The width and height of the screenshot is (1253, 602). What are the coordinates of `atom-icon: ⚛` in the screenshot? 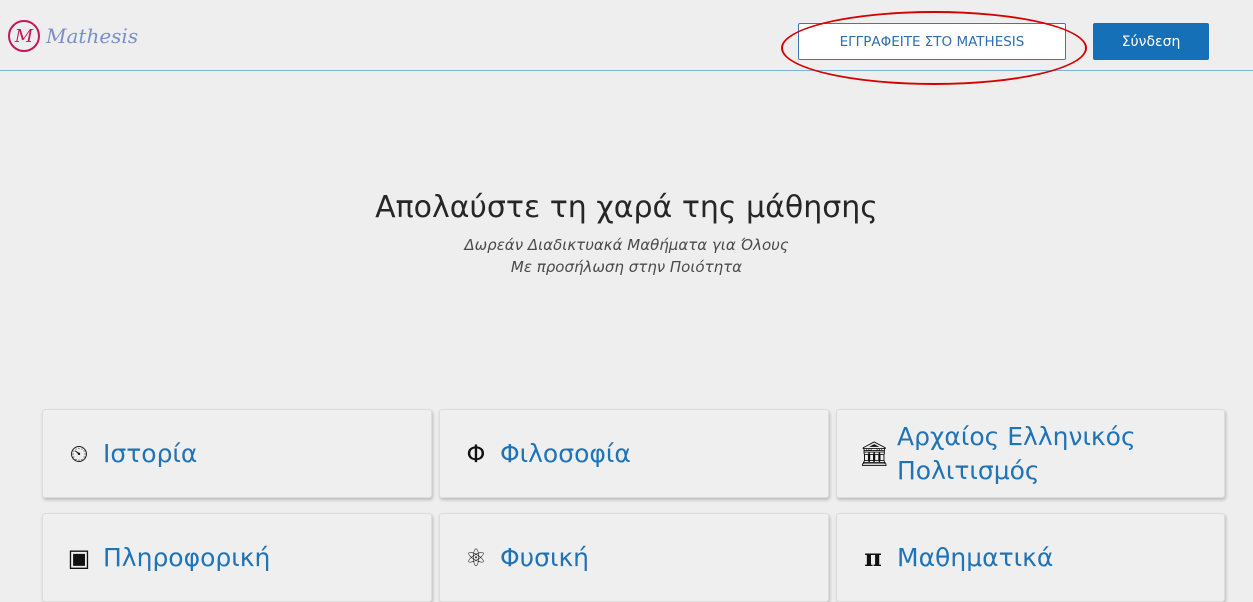 It's located at (476, 557).